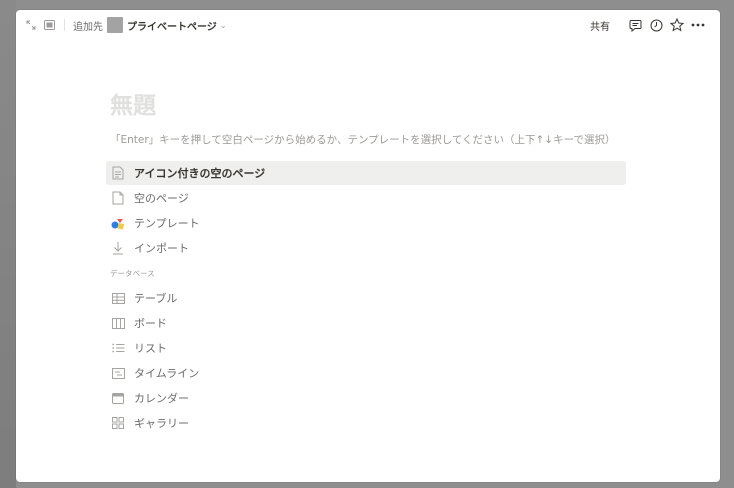 The height and width of the screenshot is (488, 734). I want to click on expand-icon, so click(31, 25).